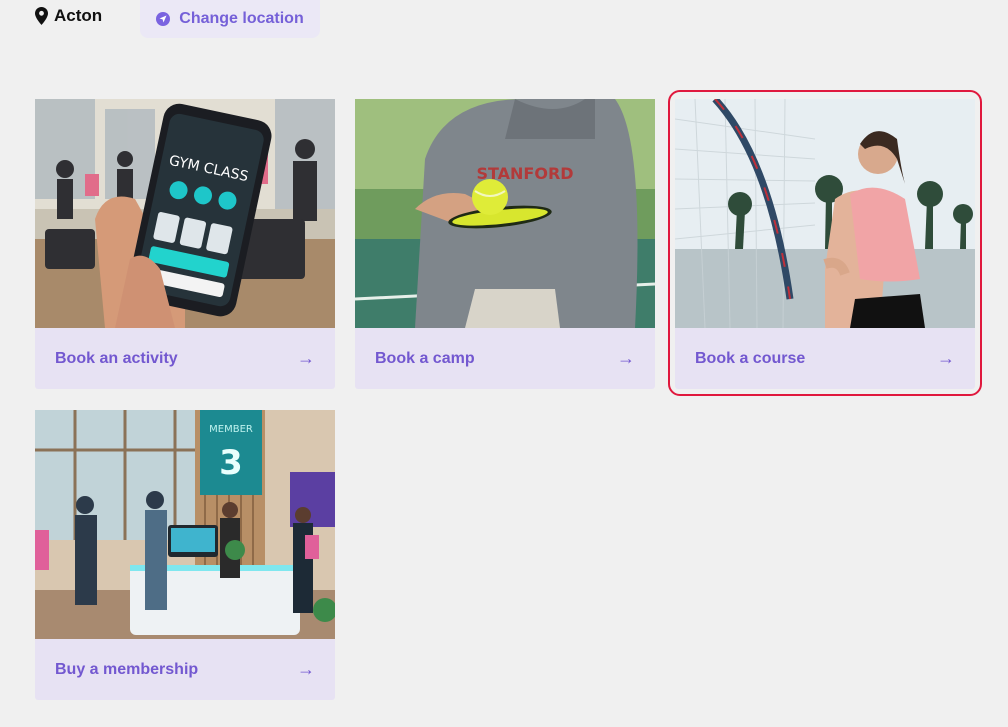 Image resolution: width=1008 pixels, height=727 pixels. What do you see at coordinates (231, 463) in the screenshot?
I see `svg-text: 3` at bounding box center [231, 463].